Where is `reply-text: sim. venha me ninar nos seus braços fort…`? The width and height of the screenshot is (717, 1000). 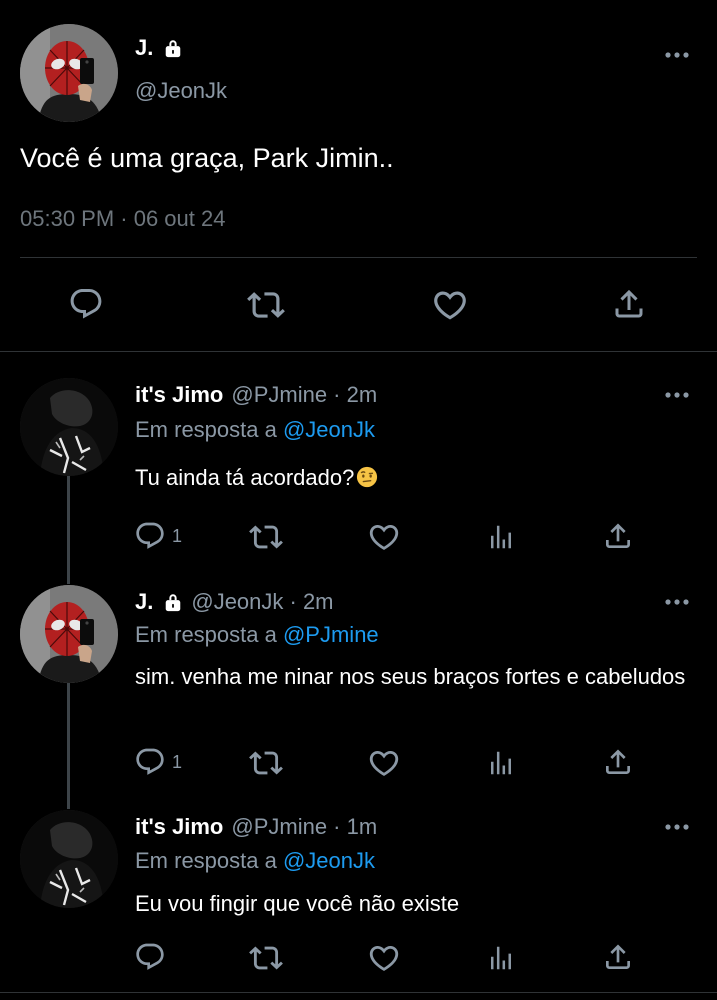
reply-text: sim. venha me ninar nos seus braços fort… is located at coordinates (410, 676).